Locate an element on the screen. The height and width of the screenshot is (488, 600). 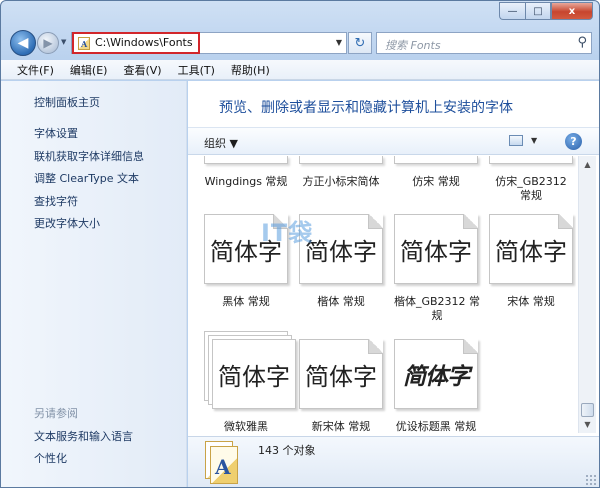
font-file-icon-letter: A is located at coordinates (223, 467).